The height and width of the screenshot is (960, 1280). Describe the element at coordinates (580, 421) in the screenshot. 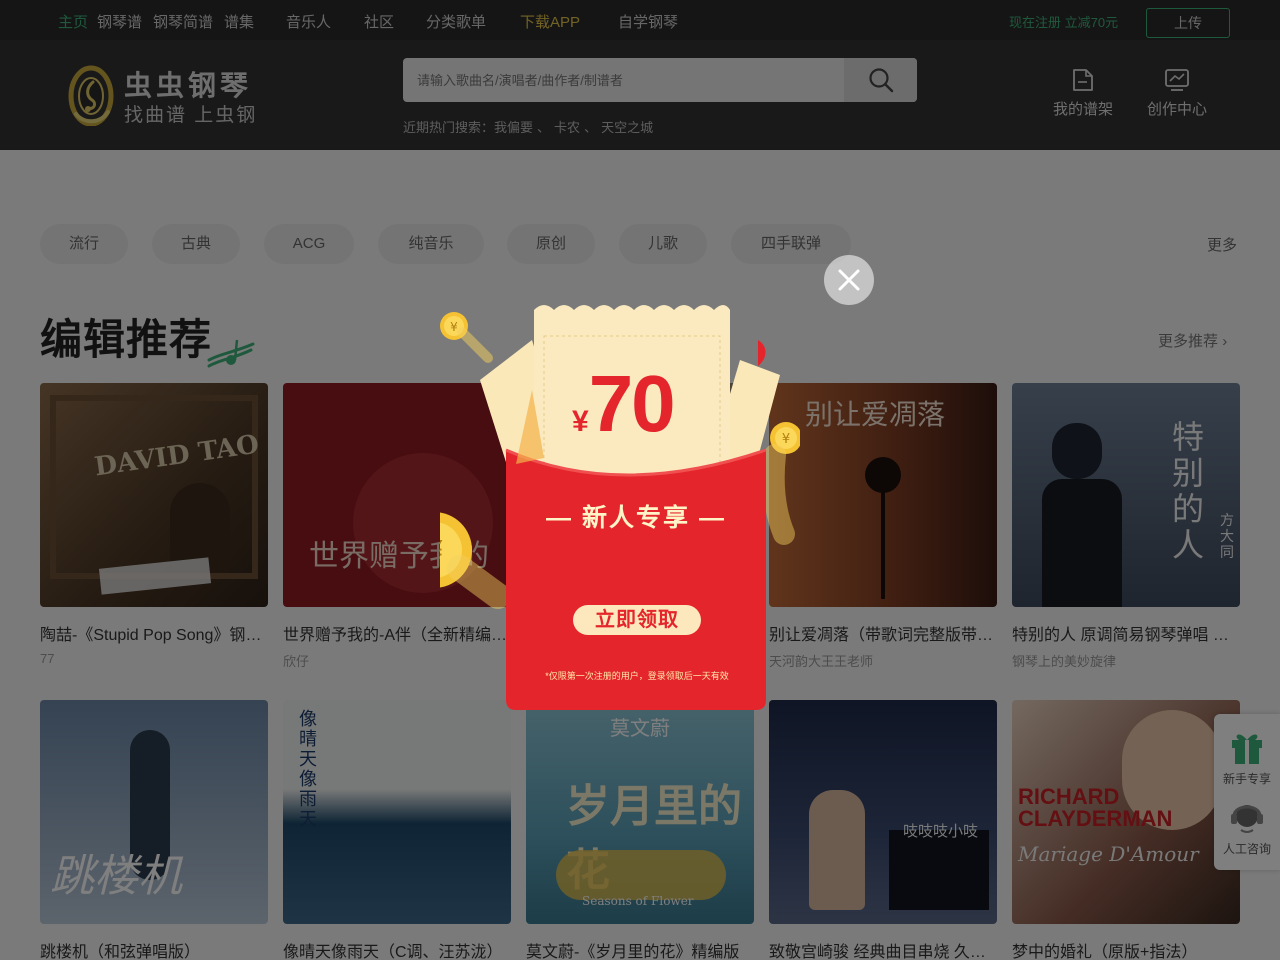

I see `currency-symbol: ¥` at that location.